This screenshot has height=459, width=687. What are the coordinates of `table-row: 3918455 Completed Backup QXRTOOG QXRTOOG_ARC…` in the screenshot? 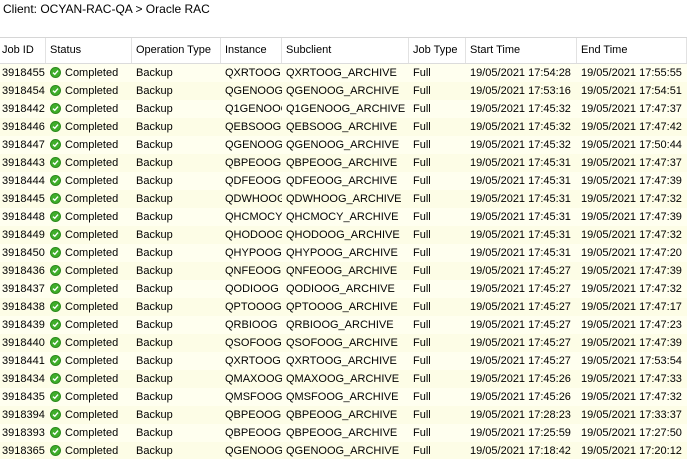 It's located at (343, 73).